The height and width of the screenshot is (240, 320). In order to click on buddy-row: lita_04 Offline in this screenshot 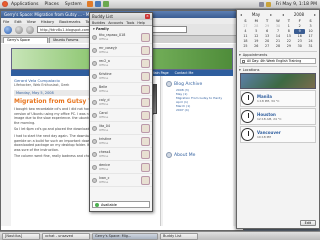, I will do `click(121, 128)`.